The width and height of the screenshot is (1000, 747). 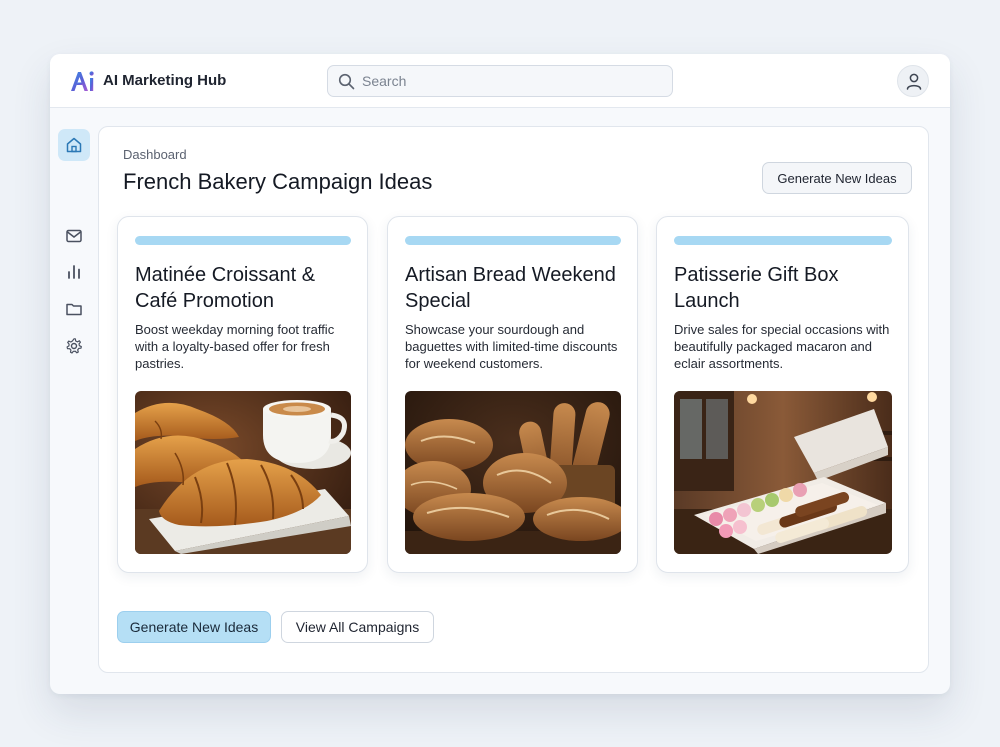 I want to click on chart-icon, so click(x=74, y=272).